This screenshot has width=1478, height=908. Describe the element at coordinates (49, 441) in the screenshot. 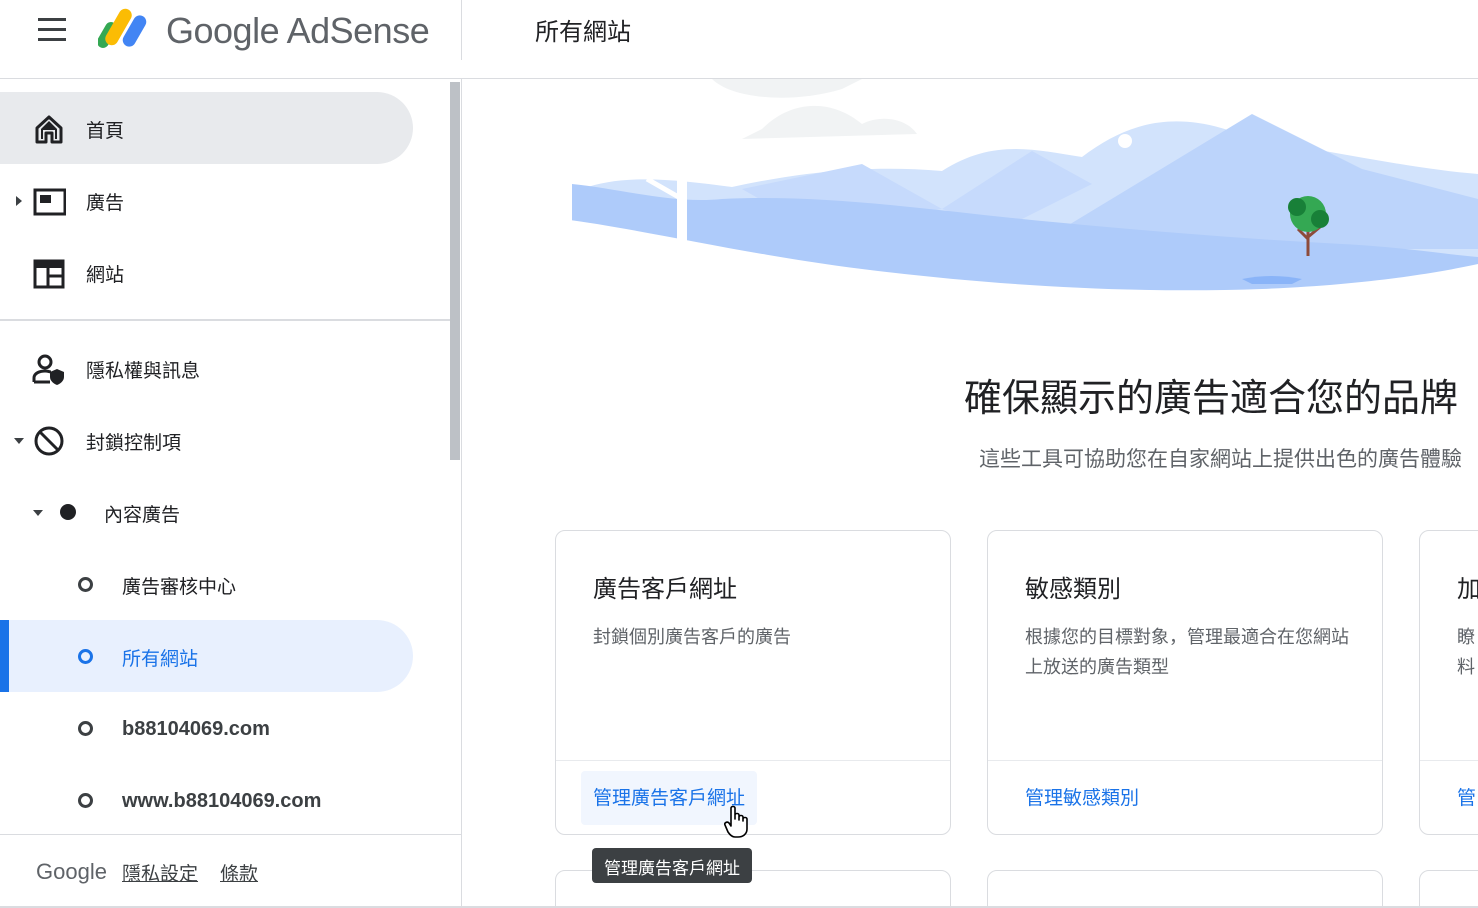

I see `block-icon` at that location.